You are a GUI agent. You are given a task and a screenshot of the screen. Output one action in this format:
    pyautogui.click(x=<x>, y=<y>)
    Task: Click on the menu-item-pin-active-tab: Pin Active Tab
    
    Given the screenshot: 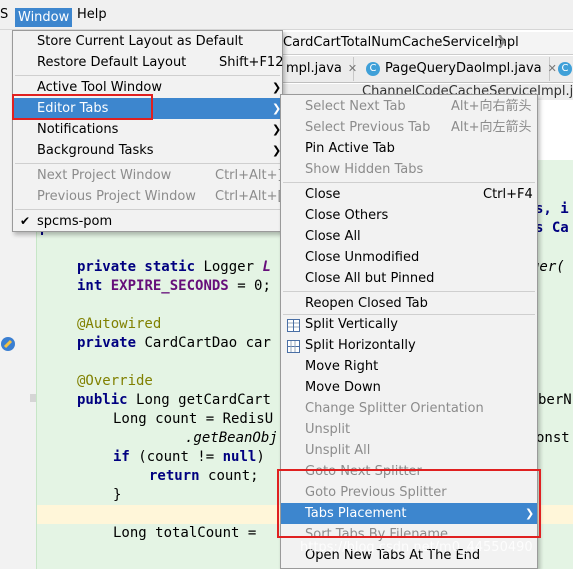 What is the action you would take?
    pyautogui.click(x=409, y=148)
    